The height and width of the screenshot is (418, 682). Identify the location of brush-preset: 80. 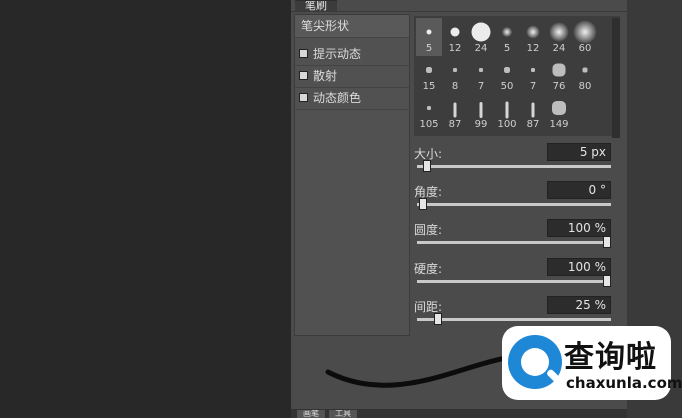
(585, 75).